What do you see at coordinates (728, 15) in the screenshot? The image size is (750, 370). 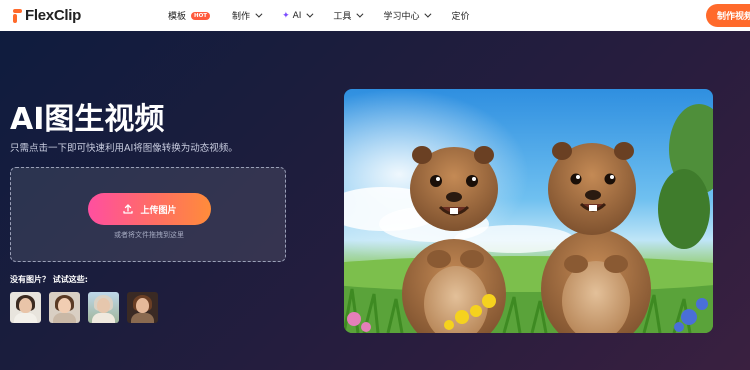 I see `make-video-button: 制作视频` at bounding box center [728, 15].